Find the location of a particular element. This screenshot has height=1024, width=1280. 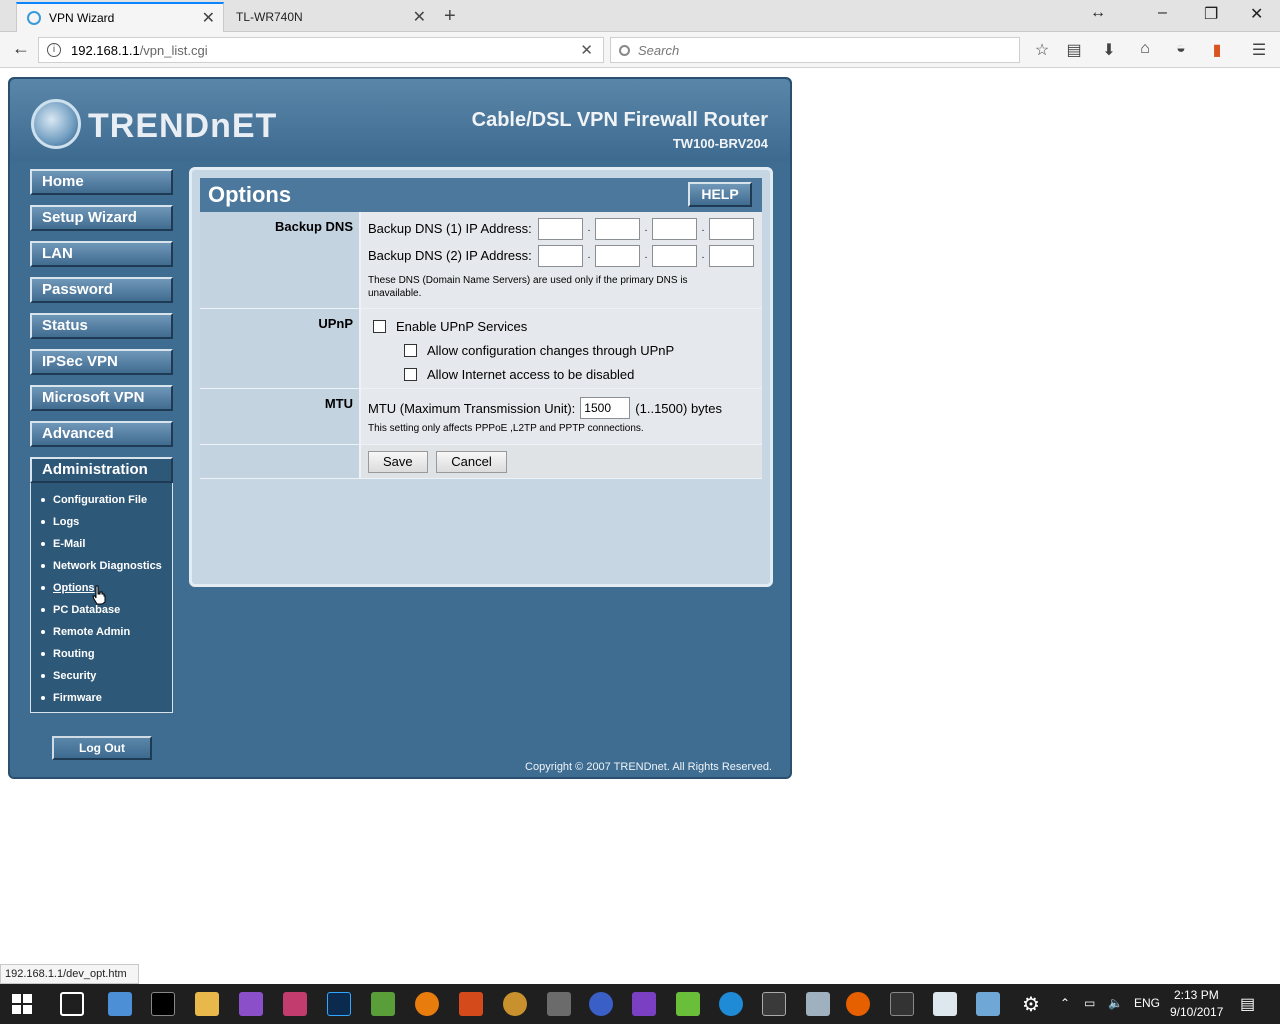

subnav-network-diagnostics: Network Diagnostics is located at coordinates (101, 566).